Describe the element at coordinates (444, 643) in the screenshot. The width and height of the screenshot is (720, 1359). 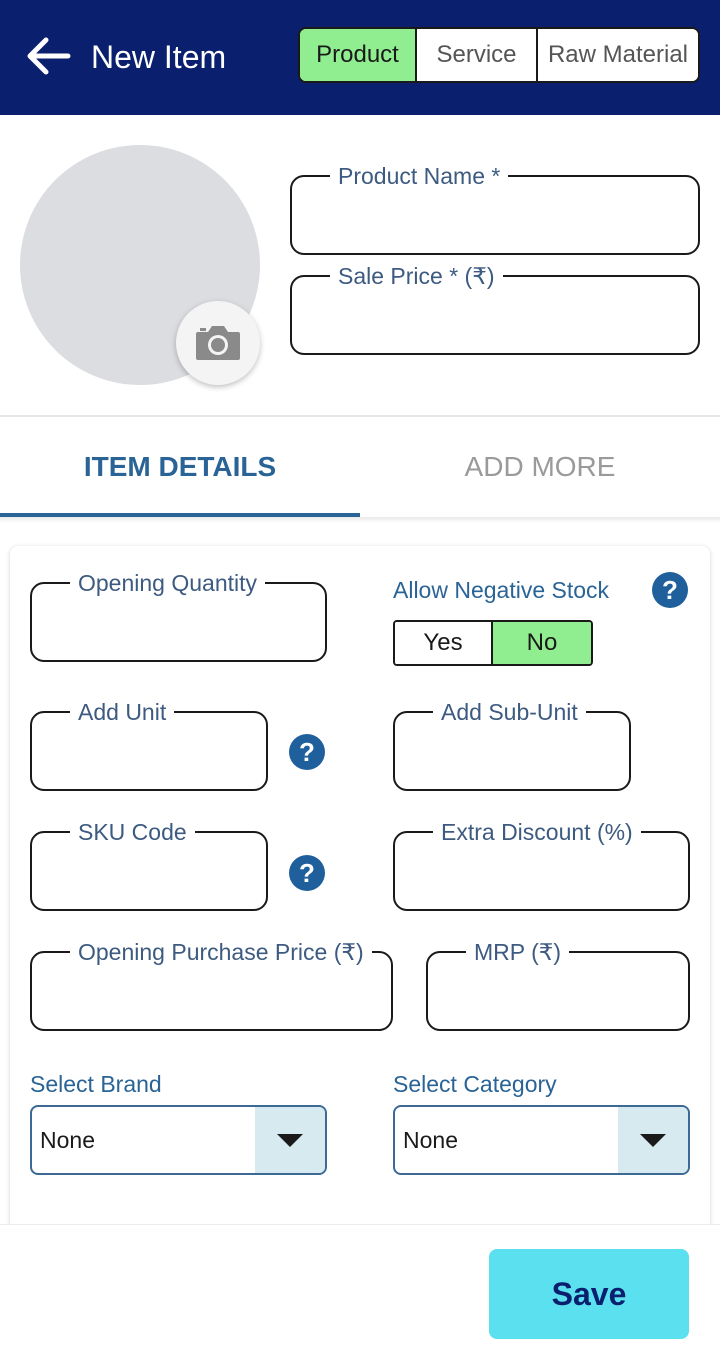
I see `negative-stock-yes-button: Yes` at that location.